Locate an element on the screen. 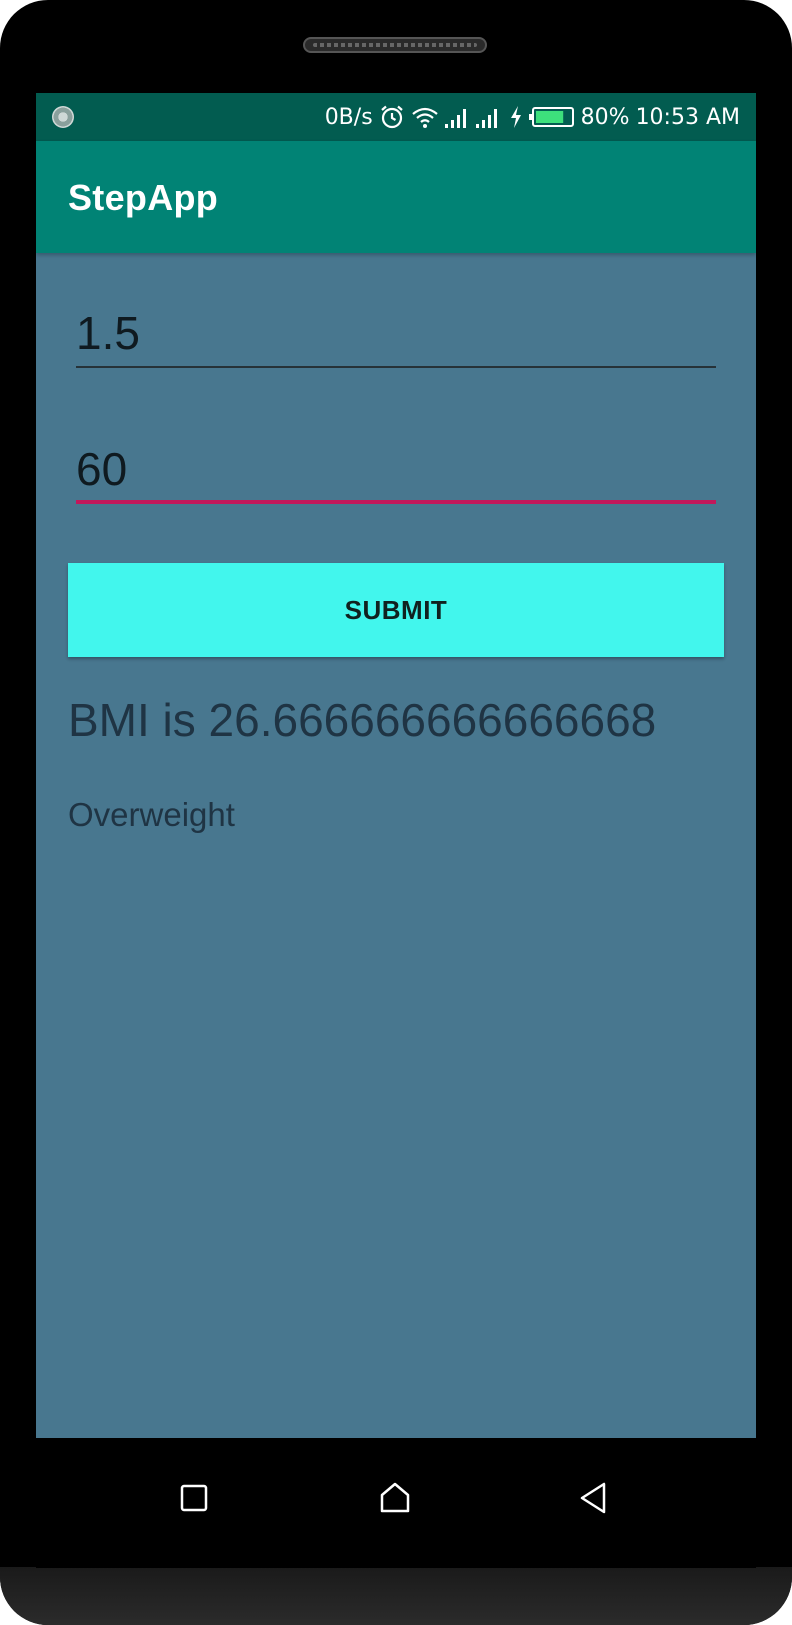 This screenshot has width=792, height=1625. recent-apps-icon is located at coordinates (194, 1498).